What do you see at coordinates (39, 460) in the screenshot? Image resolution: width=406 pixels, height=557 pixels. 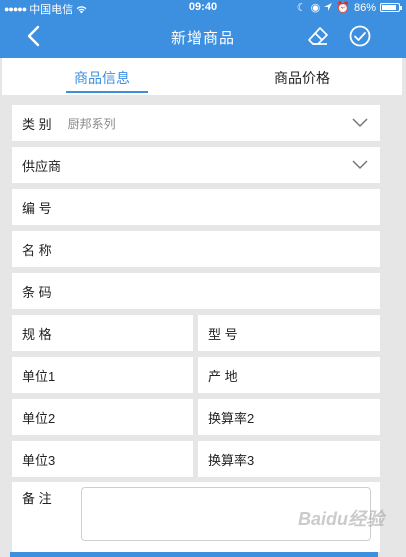 I see `unit3-label: 单位3` at bounding box center [39, 460].